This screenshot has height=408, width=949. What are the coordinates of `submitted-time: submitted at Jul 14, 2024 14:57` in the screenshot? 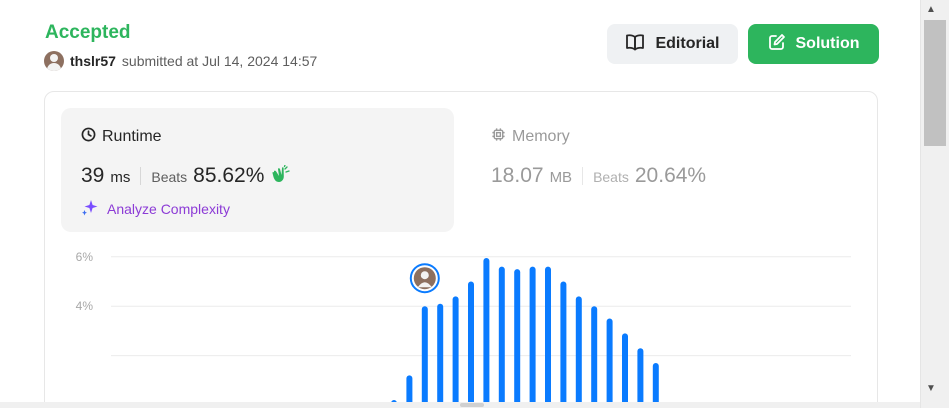 It's located at (219, 61).